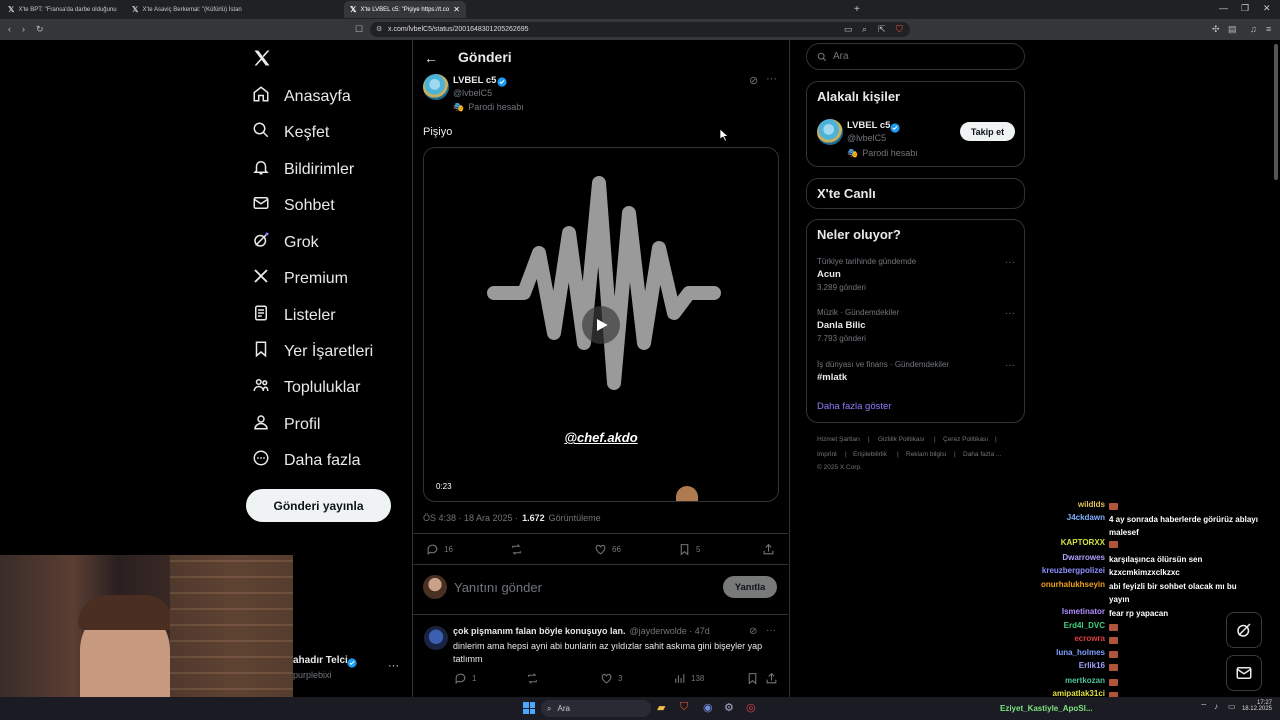 Image resolution: width=1280 pixels, height=720 pixels. What do you see at coordinates (1244, 630) in the screenshot?
I see `grok-fab` at bounding box center [1244, 630].